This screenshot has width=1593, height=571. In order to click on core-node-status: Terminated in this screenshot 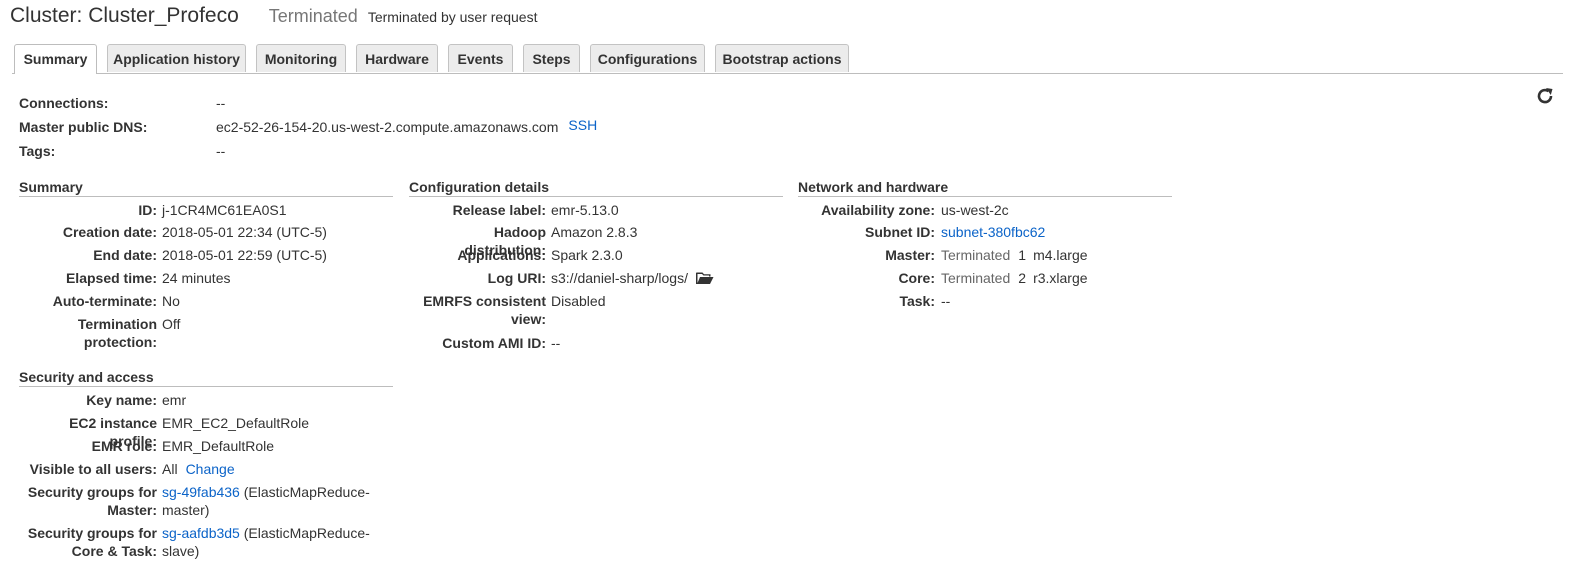, I will do `click(976, 278)`.